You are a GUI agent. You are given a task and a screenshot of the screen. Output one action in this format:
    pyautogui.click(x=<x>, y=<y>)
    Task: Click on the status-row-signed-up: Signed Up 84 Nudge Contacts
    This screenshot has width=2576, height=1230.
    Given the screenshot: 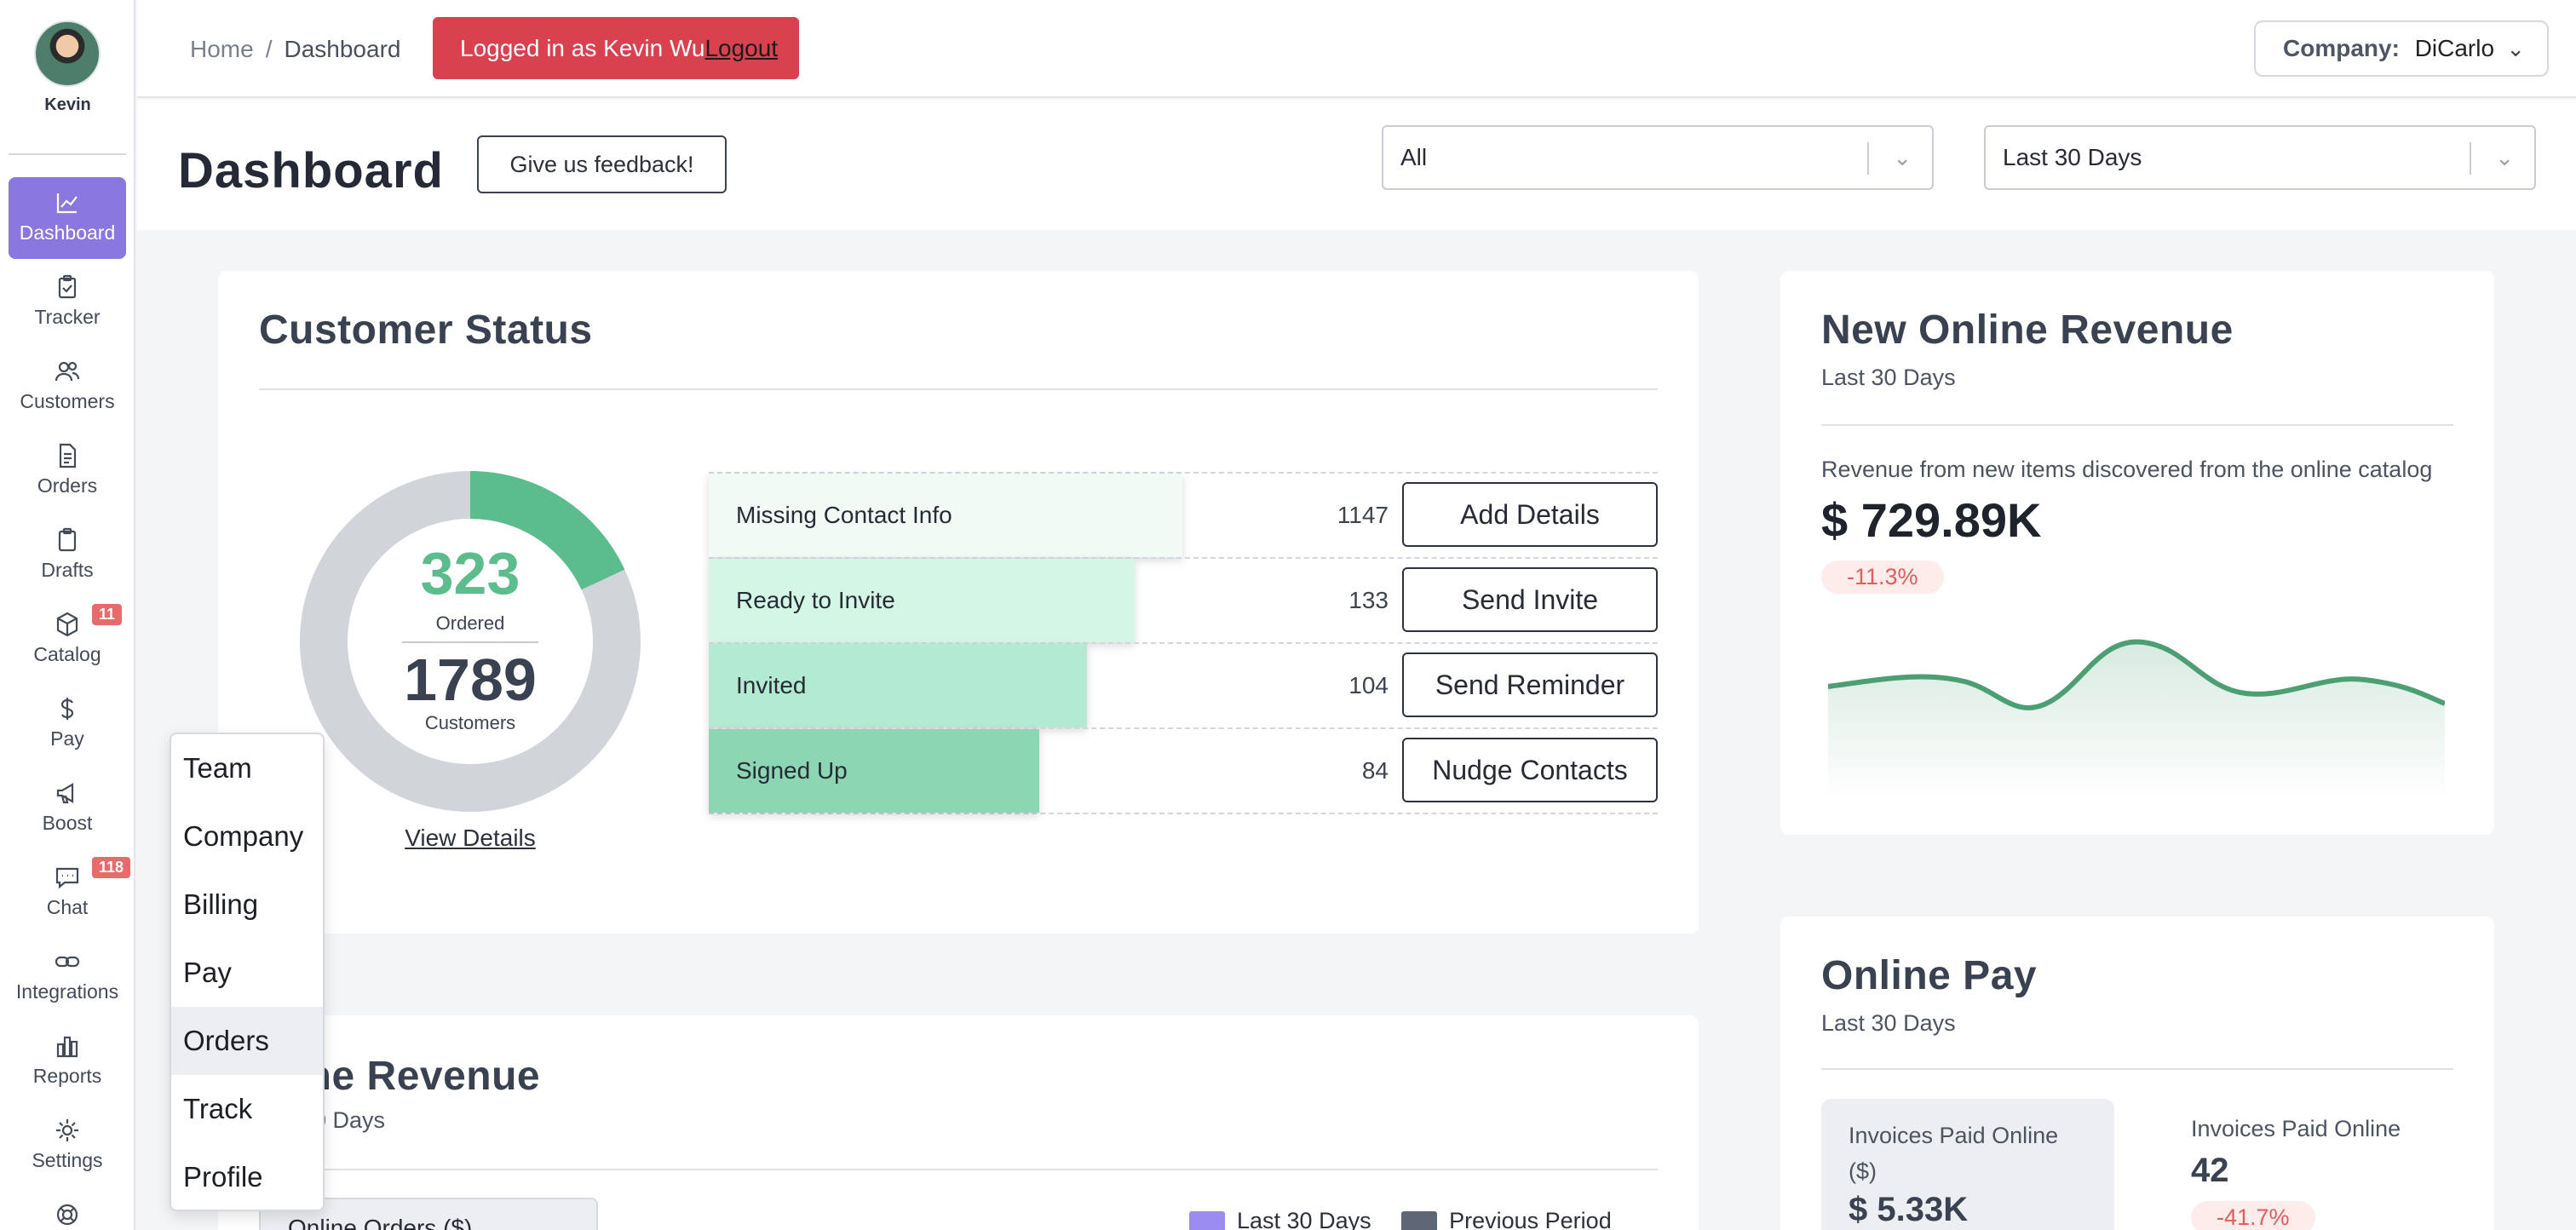 What is the action you would take?
    pyautogui.click(x=1184, y=770)
    